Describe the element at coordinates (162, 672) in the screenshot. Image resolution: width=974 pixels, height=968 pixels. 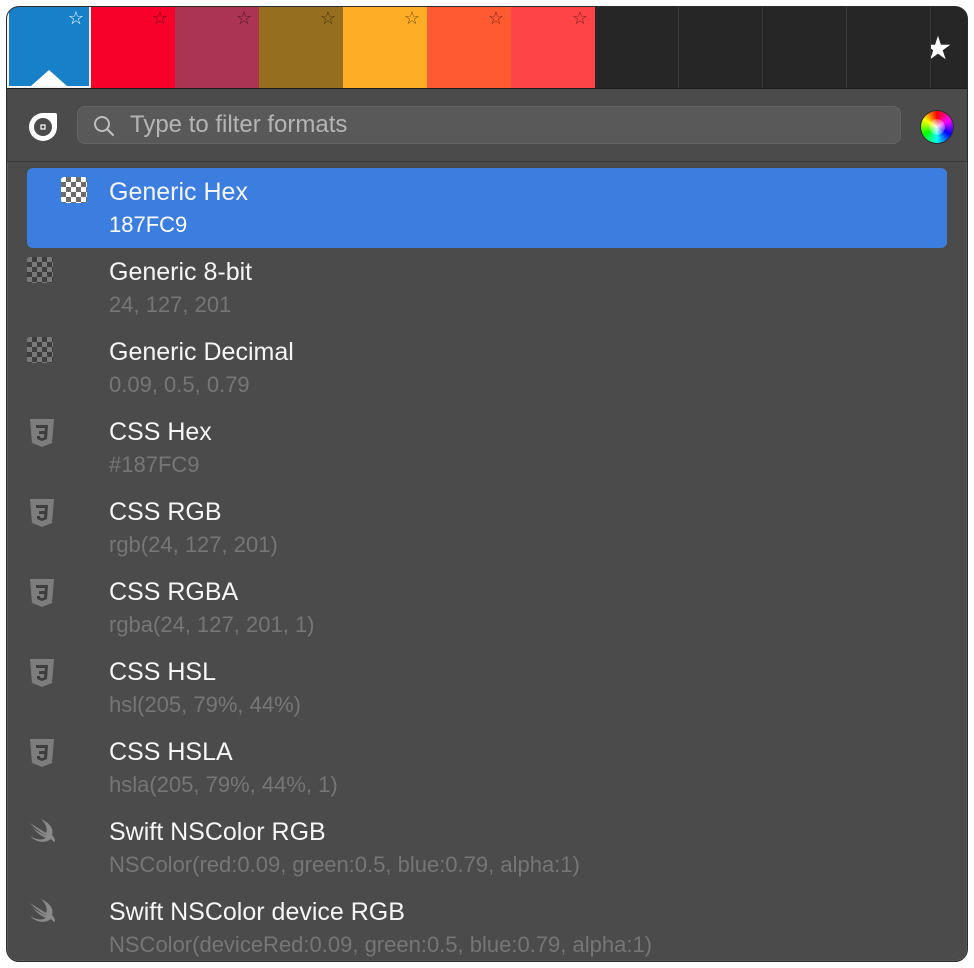
I see `format-title: CSS HSL` at that location.